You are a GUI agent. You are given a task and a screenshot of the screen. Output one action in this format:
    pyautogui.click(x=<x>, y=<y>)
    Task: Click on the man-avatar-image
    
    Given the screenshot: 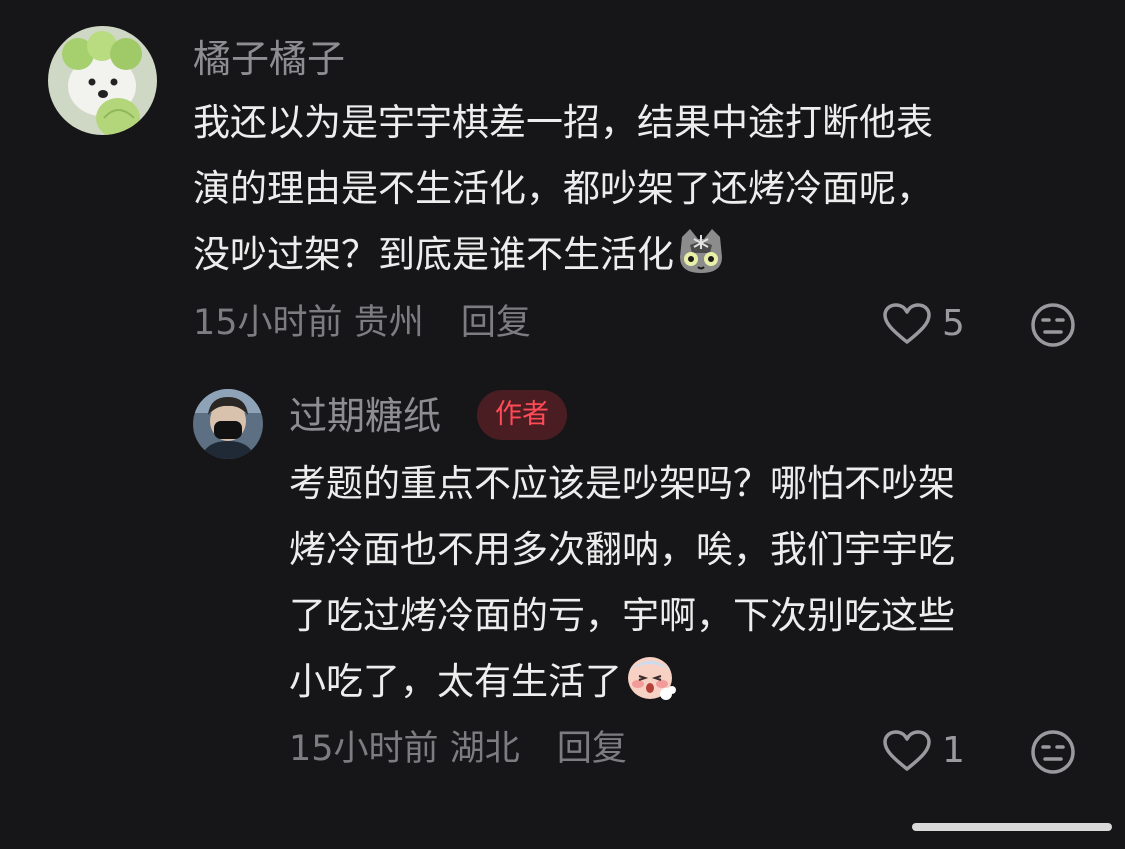 What is the action you would take?
    pyautogui.click(x=228, y=424)
    